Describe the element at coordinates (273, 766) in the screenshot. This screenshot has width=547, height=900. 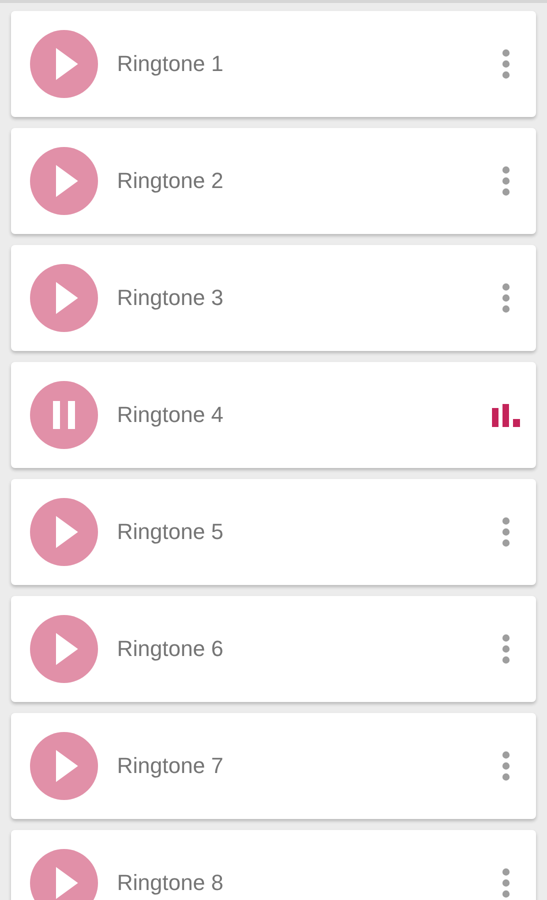
I see `ringtone-card: Ringtone 7` at that location.